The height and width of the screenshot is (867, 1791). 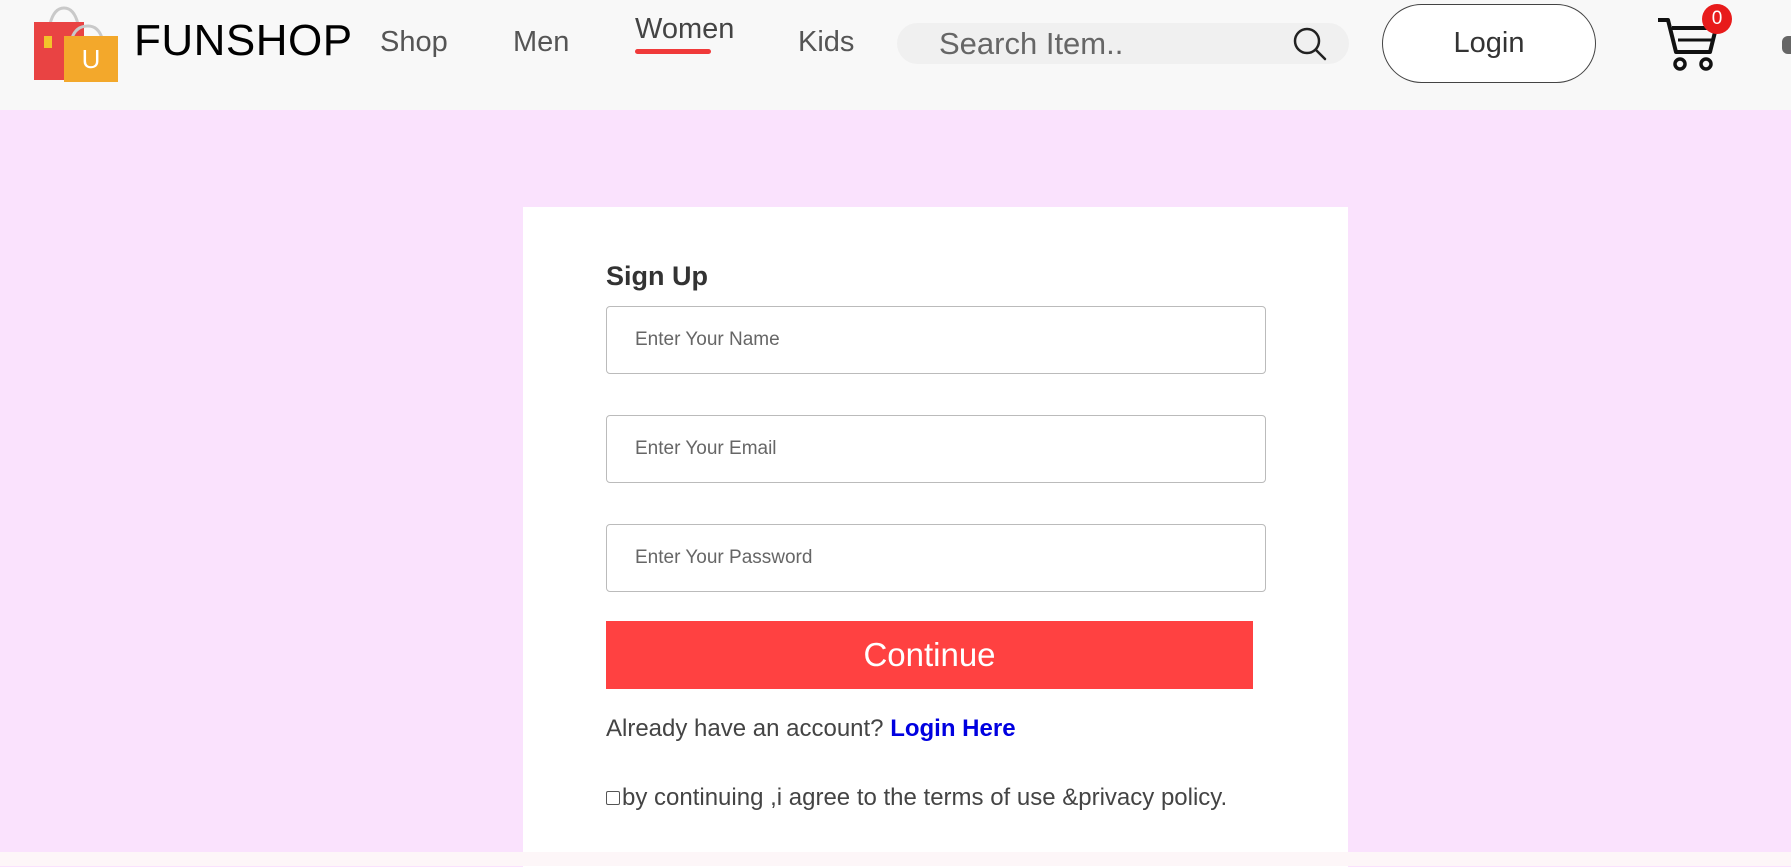 I want to click on nav-men: Men, so click(x=541, y=42).